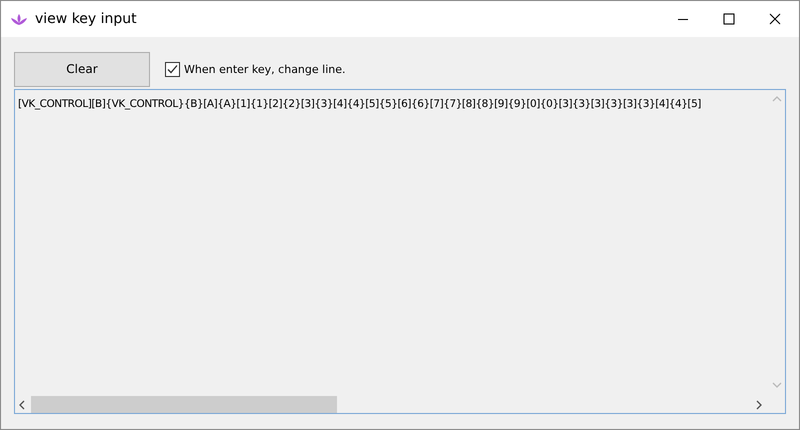 The width and height of the screenshot is (800, 430). I want to click on scroll-right-icon, so click(759, 405).